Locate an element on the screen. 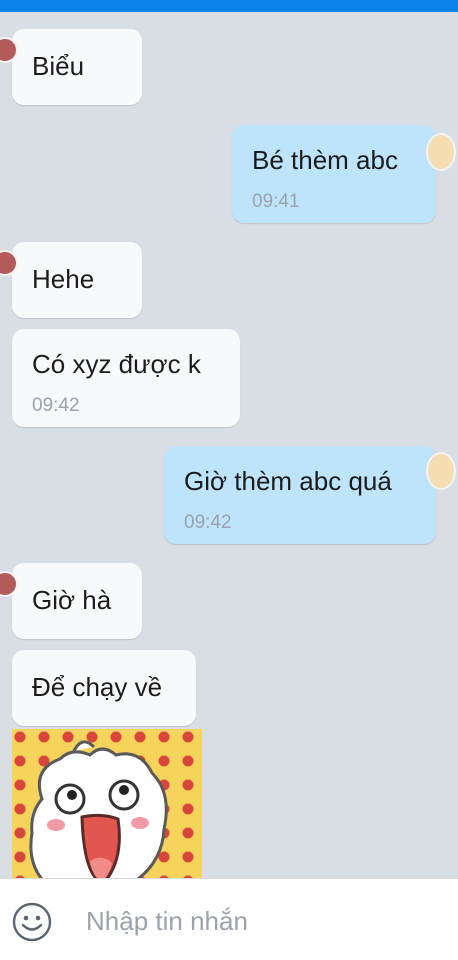  status-bar is located at coordinates (229, 6).